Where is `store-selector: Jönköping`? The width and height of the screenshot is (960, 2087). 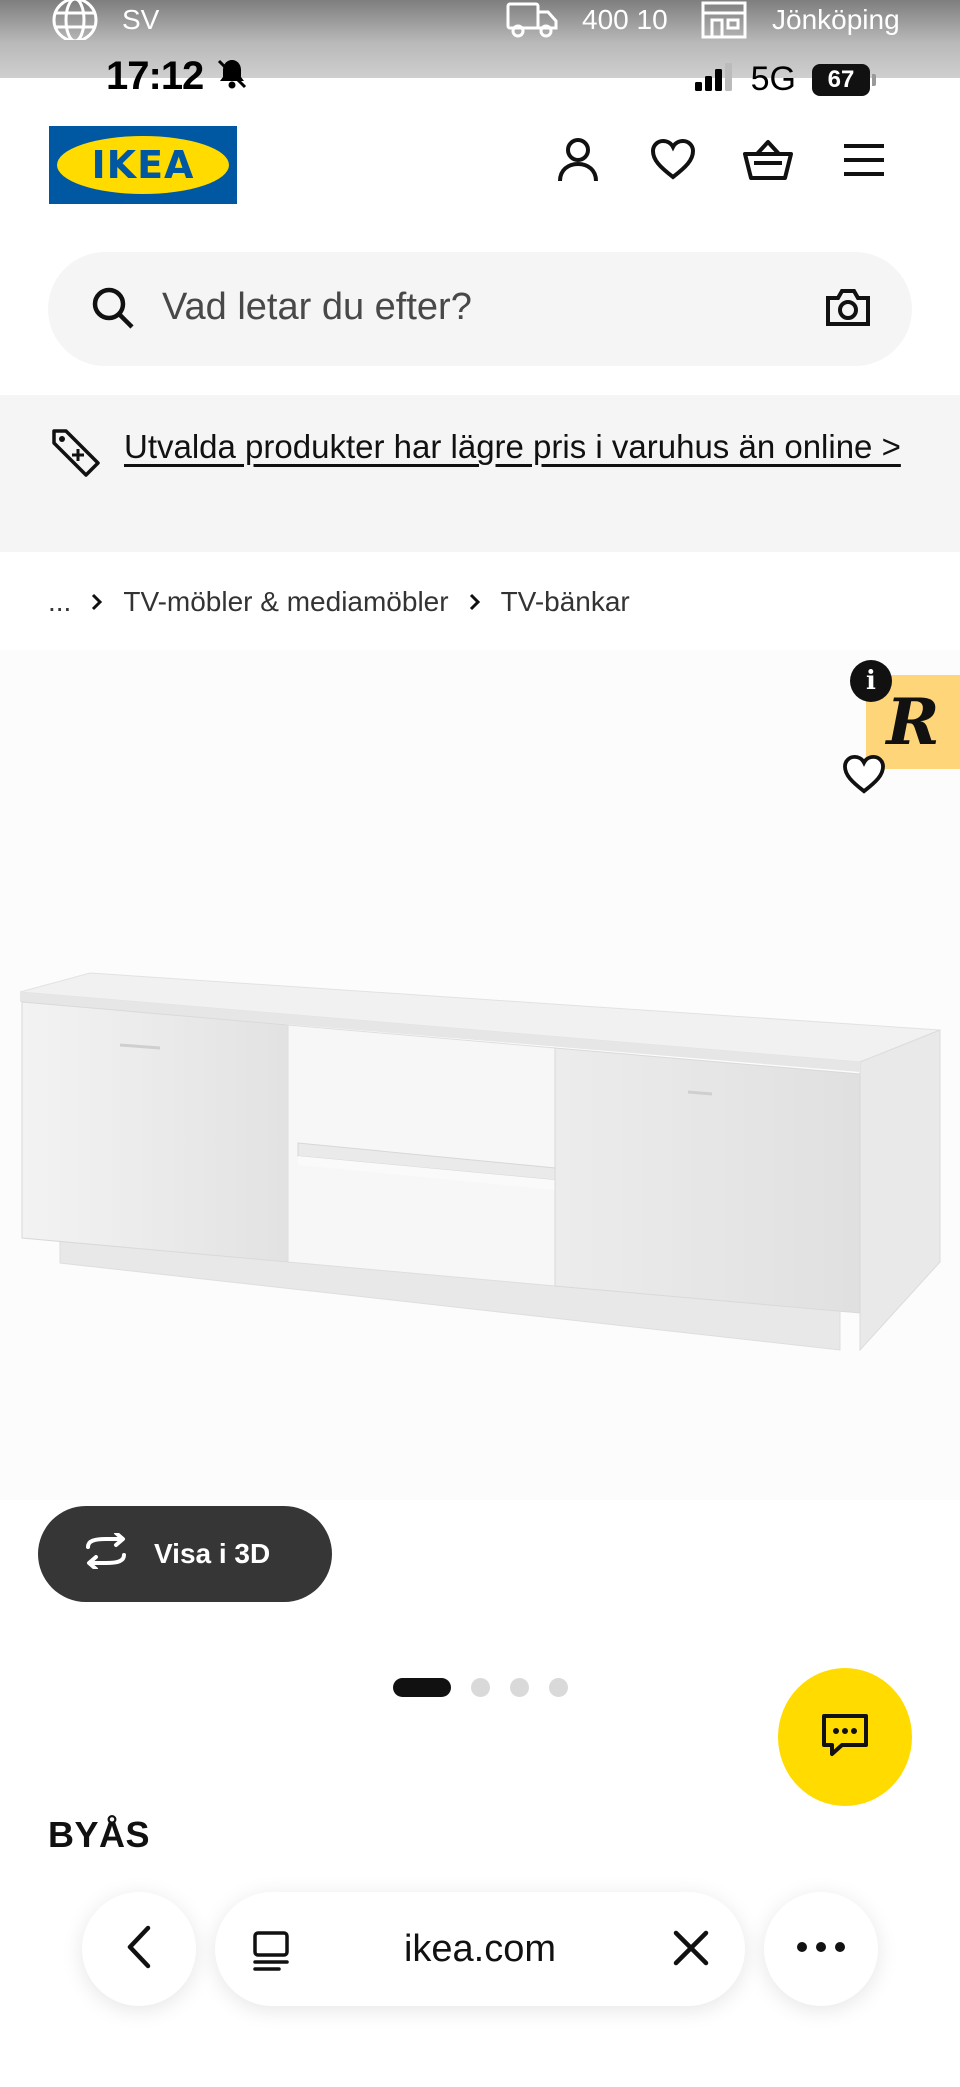
store-selector: Jönköping is located at coordinates (800, 20).